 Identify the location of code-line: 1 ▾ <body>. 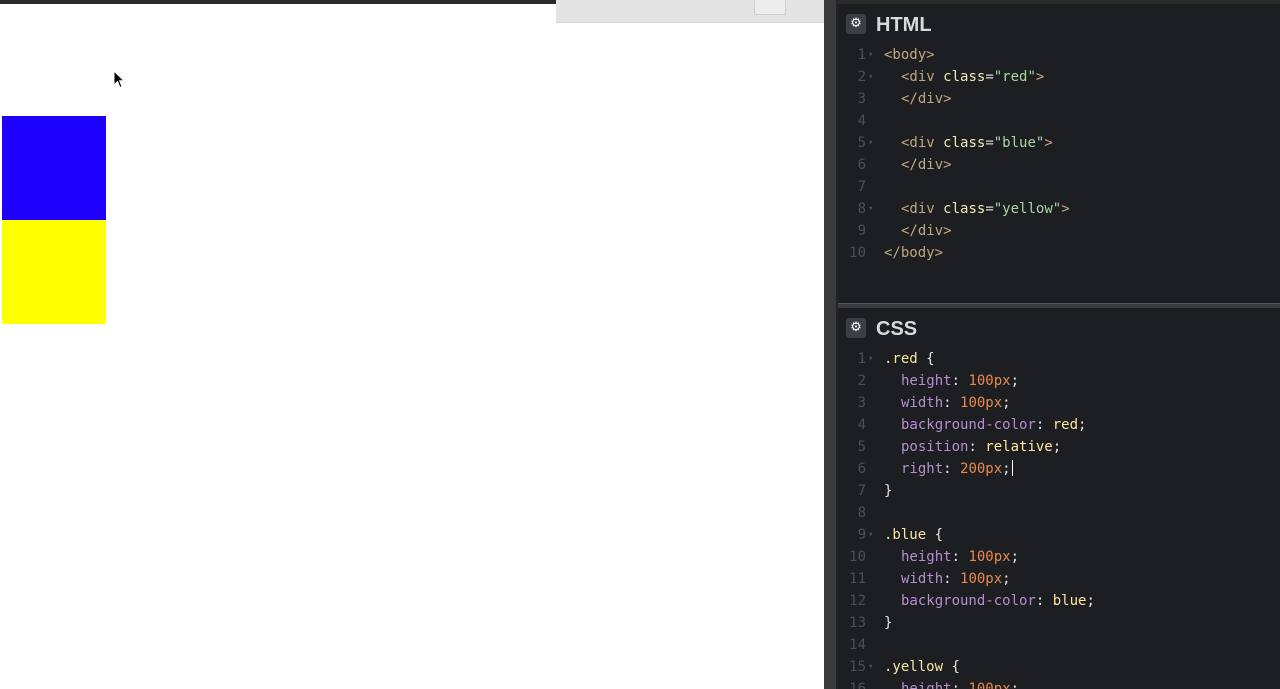
(1059, 55).